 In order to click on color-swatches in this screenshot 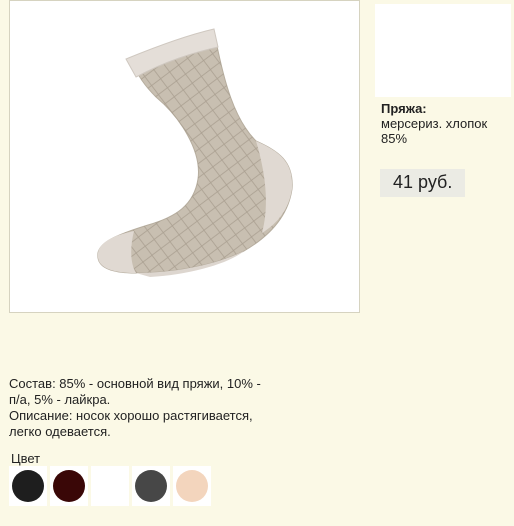, I will do `click(110, 486)`.